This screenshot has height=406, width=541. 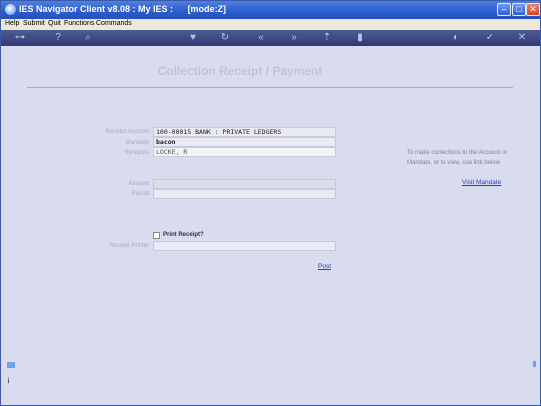 What do you see at coordinates (88, 38) in the screenshot?
I see `search-icon: ⌕` at bounding box center [88, 38].